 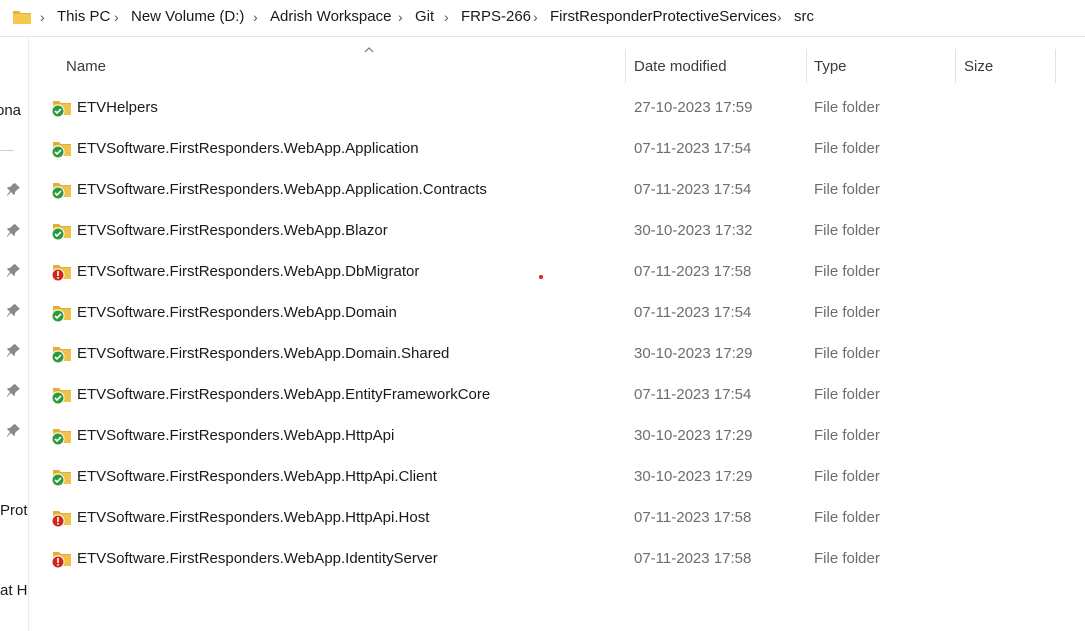 I want to click on sort-ascending-icon, so click(x=369, y=50).